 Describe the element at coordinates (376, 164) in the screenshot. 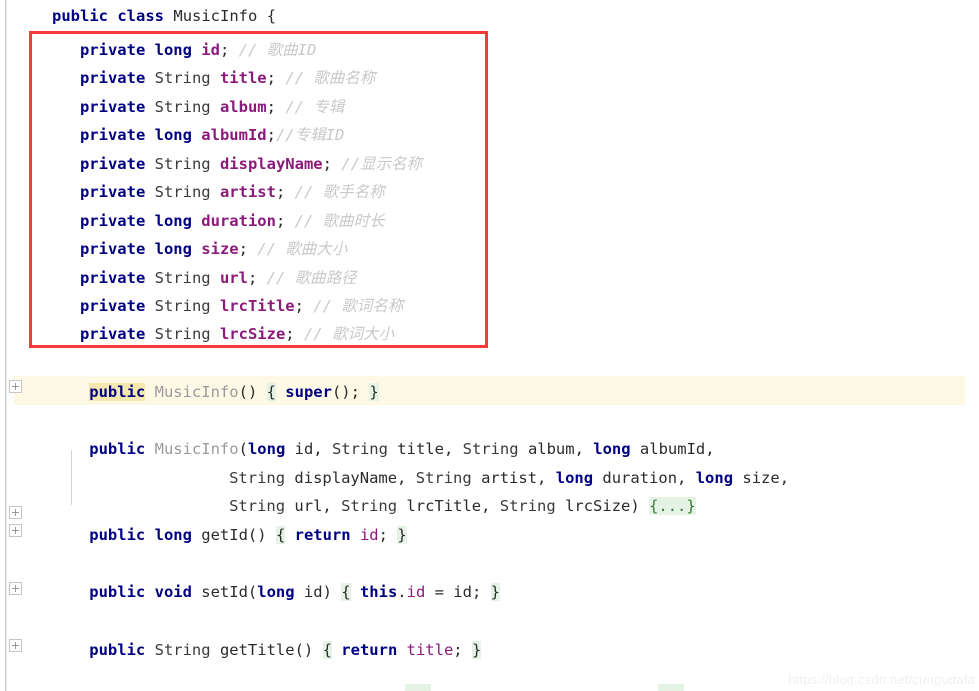

I see `code-token: //显示名称` at that location.